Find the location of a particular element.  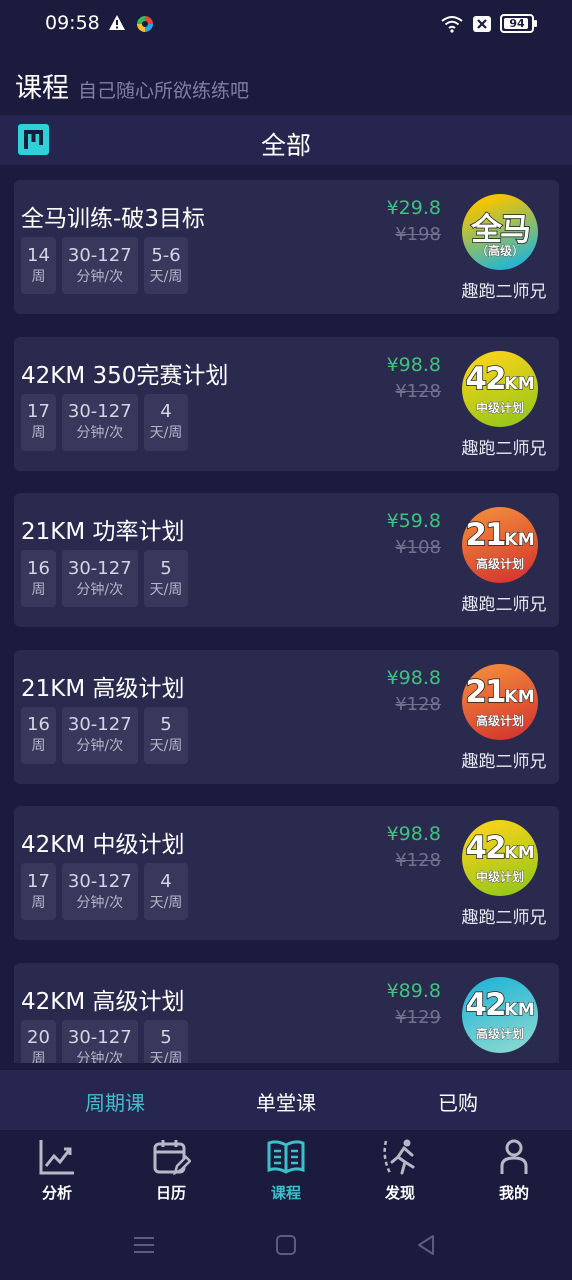

user-icon is located at coordinates (514, 1156).